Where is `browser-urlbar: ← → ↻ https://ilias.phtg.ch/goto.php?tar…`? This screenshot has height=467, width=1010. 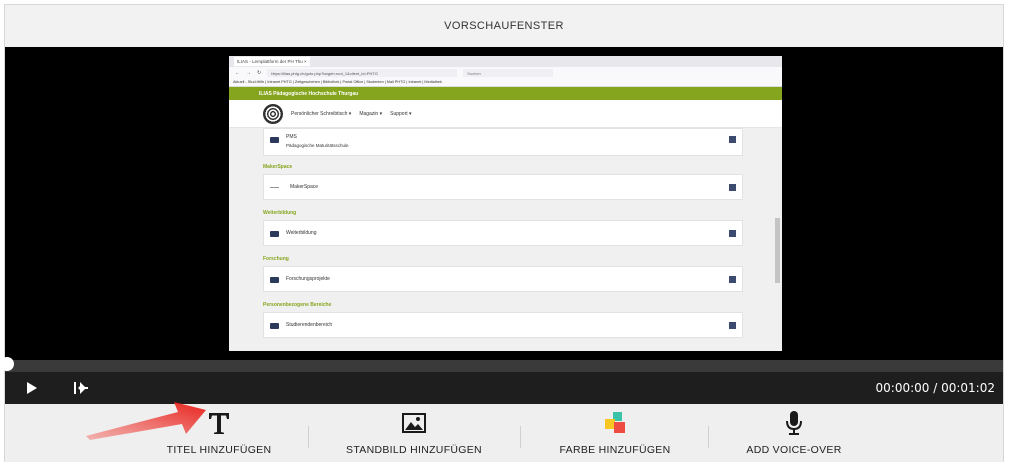
browser-urlbar: ← → ↻ https://ilias.phtg.ch/goto.php?tar… is located at coordinates (505, 73).